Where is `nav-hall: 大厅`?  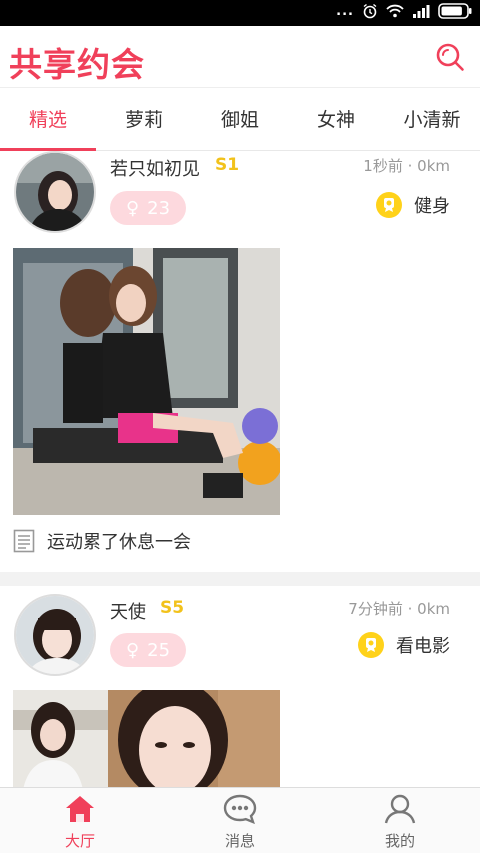
nav-hall: 大厅 is located at coordinates (80, 822).